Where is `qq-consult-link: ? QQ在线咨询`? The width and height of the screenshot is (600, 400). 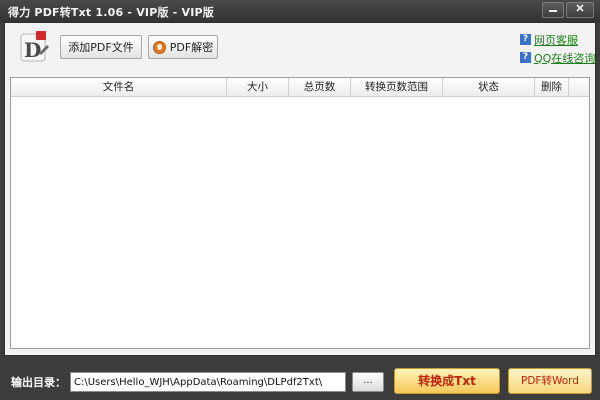
qq-consult-link: ? QQ在线咨询 is located at coordinates (557, 58).